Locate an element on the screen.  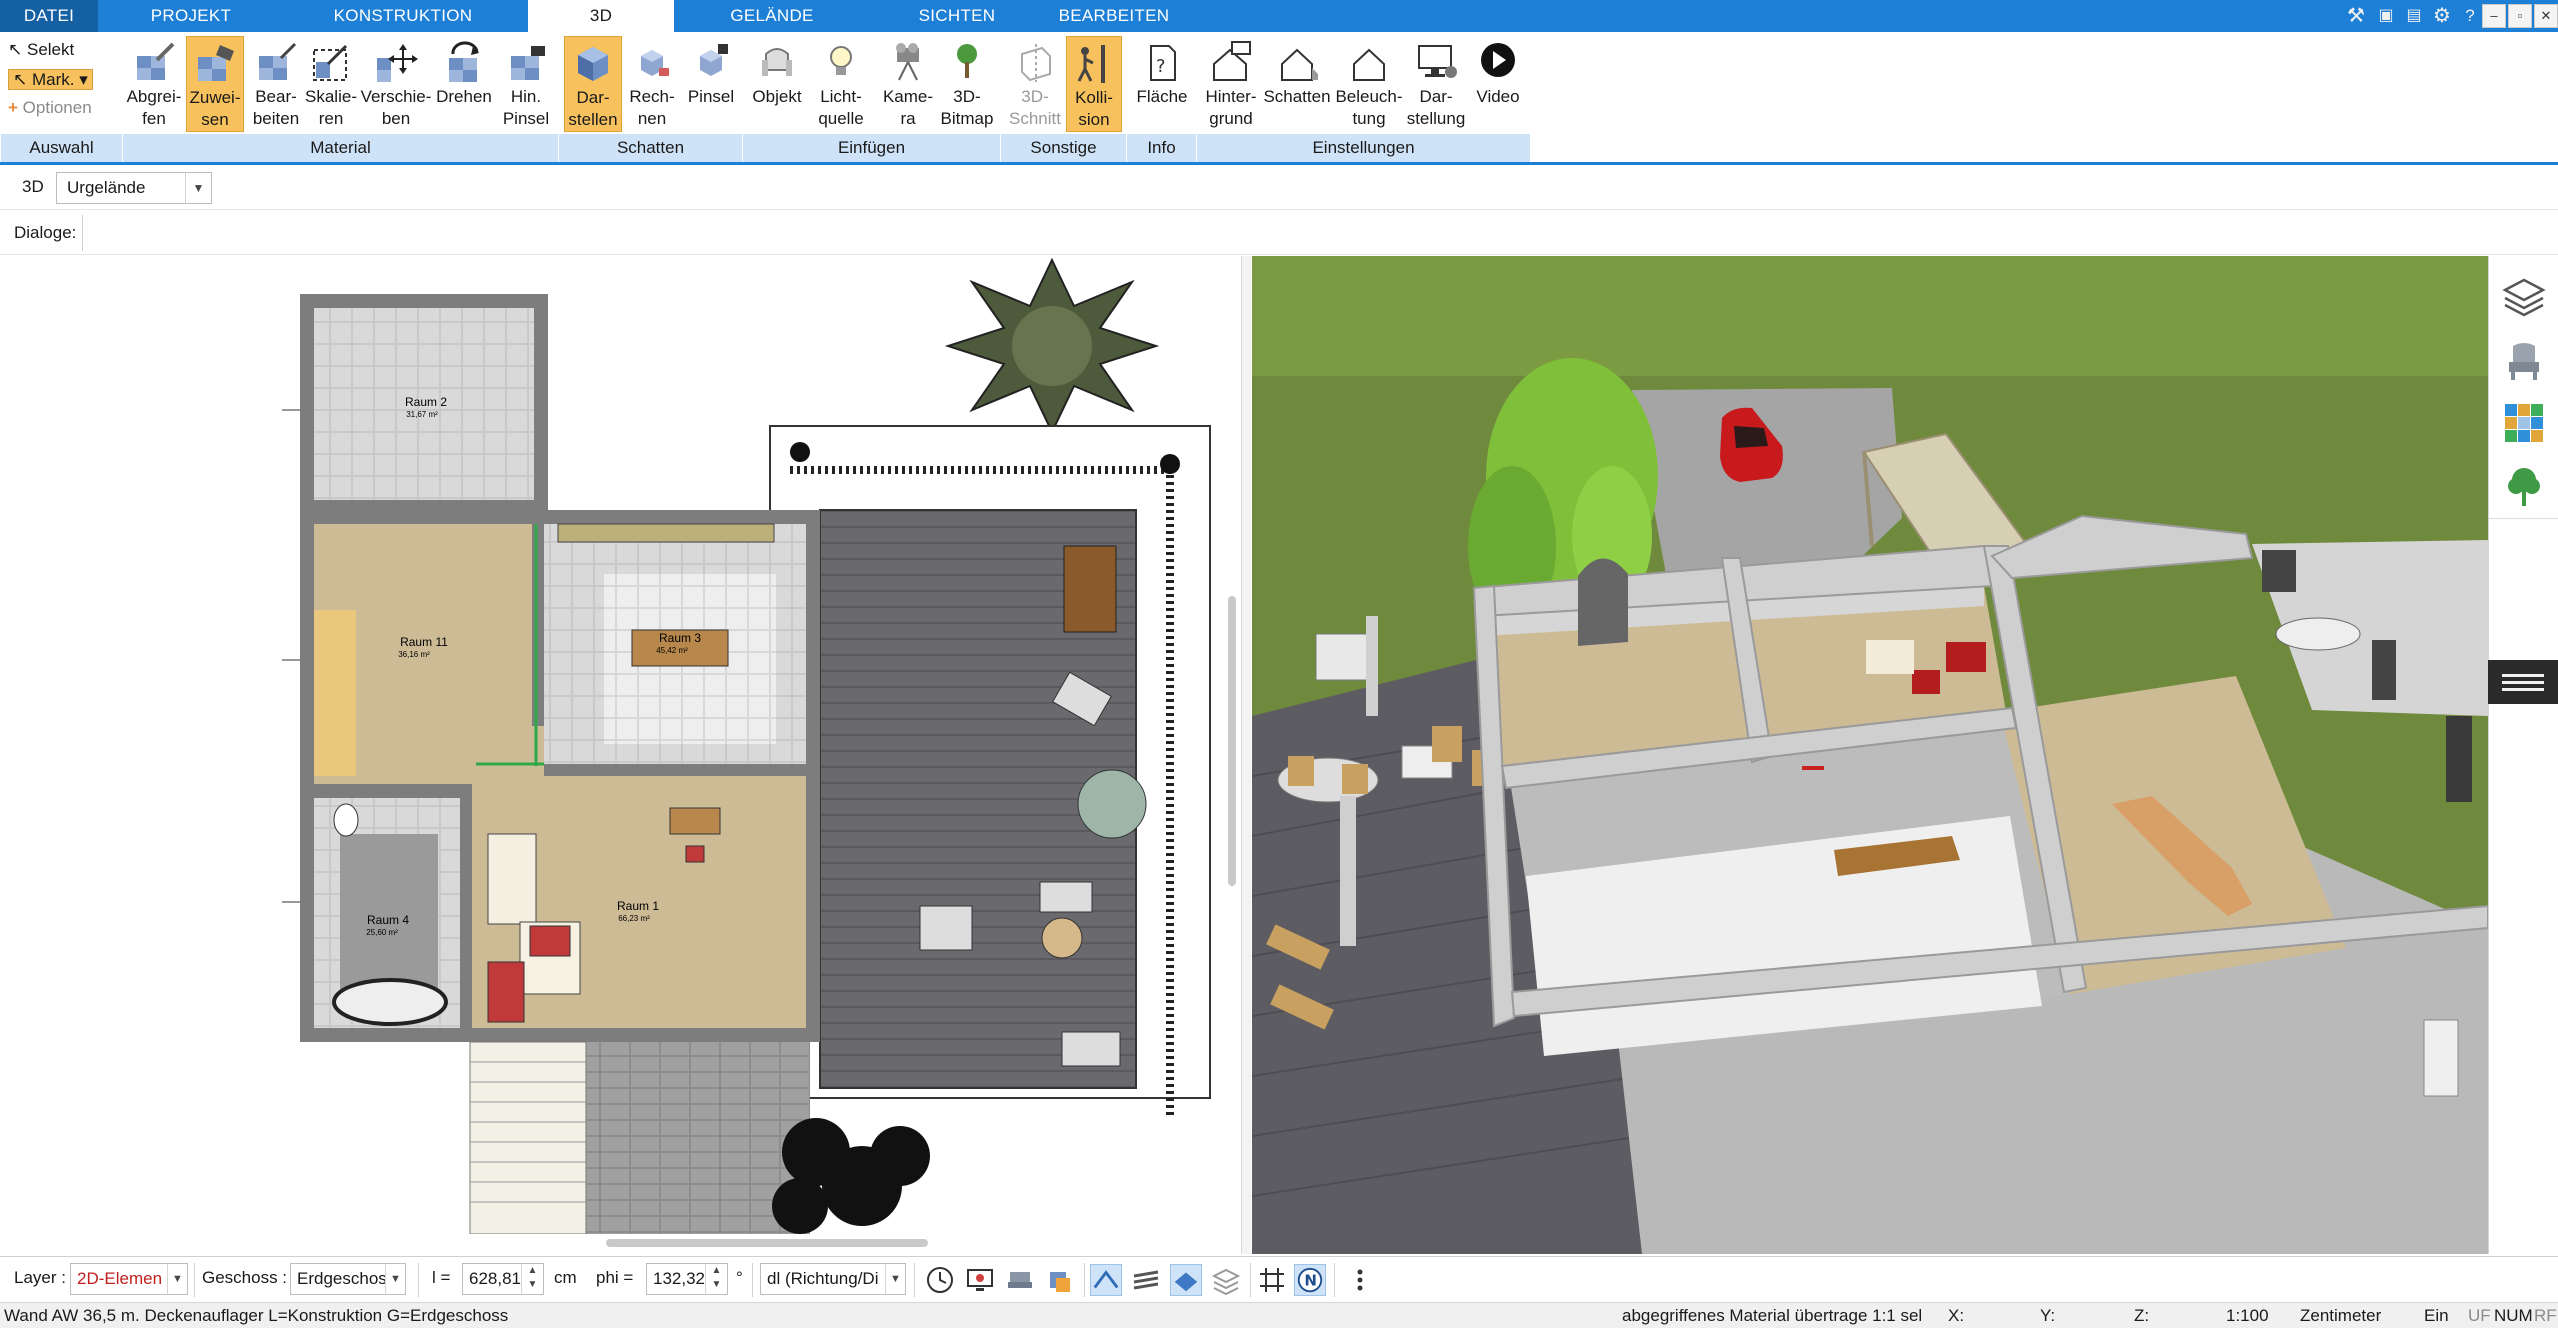
skalieren-button: Skalie- ren is located at coordinates (331, 84).